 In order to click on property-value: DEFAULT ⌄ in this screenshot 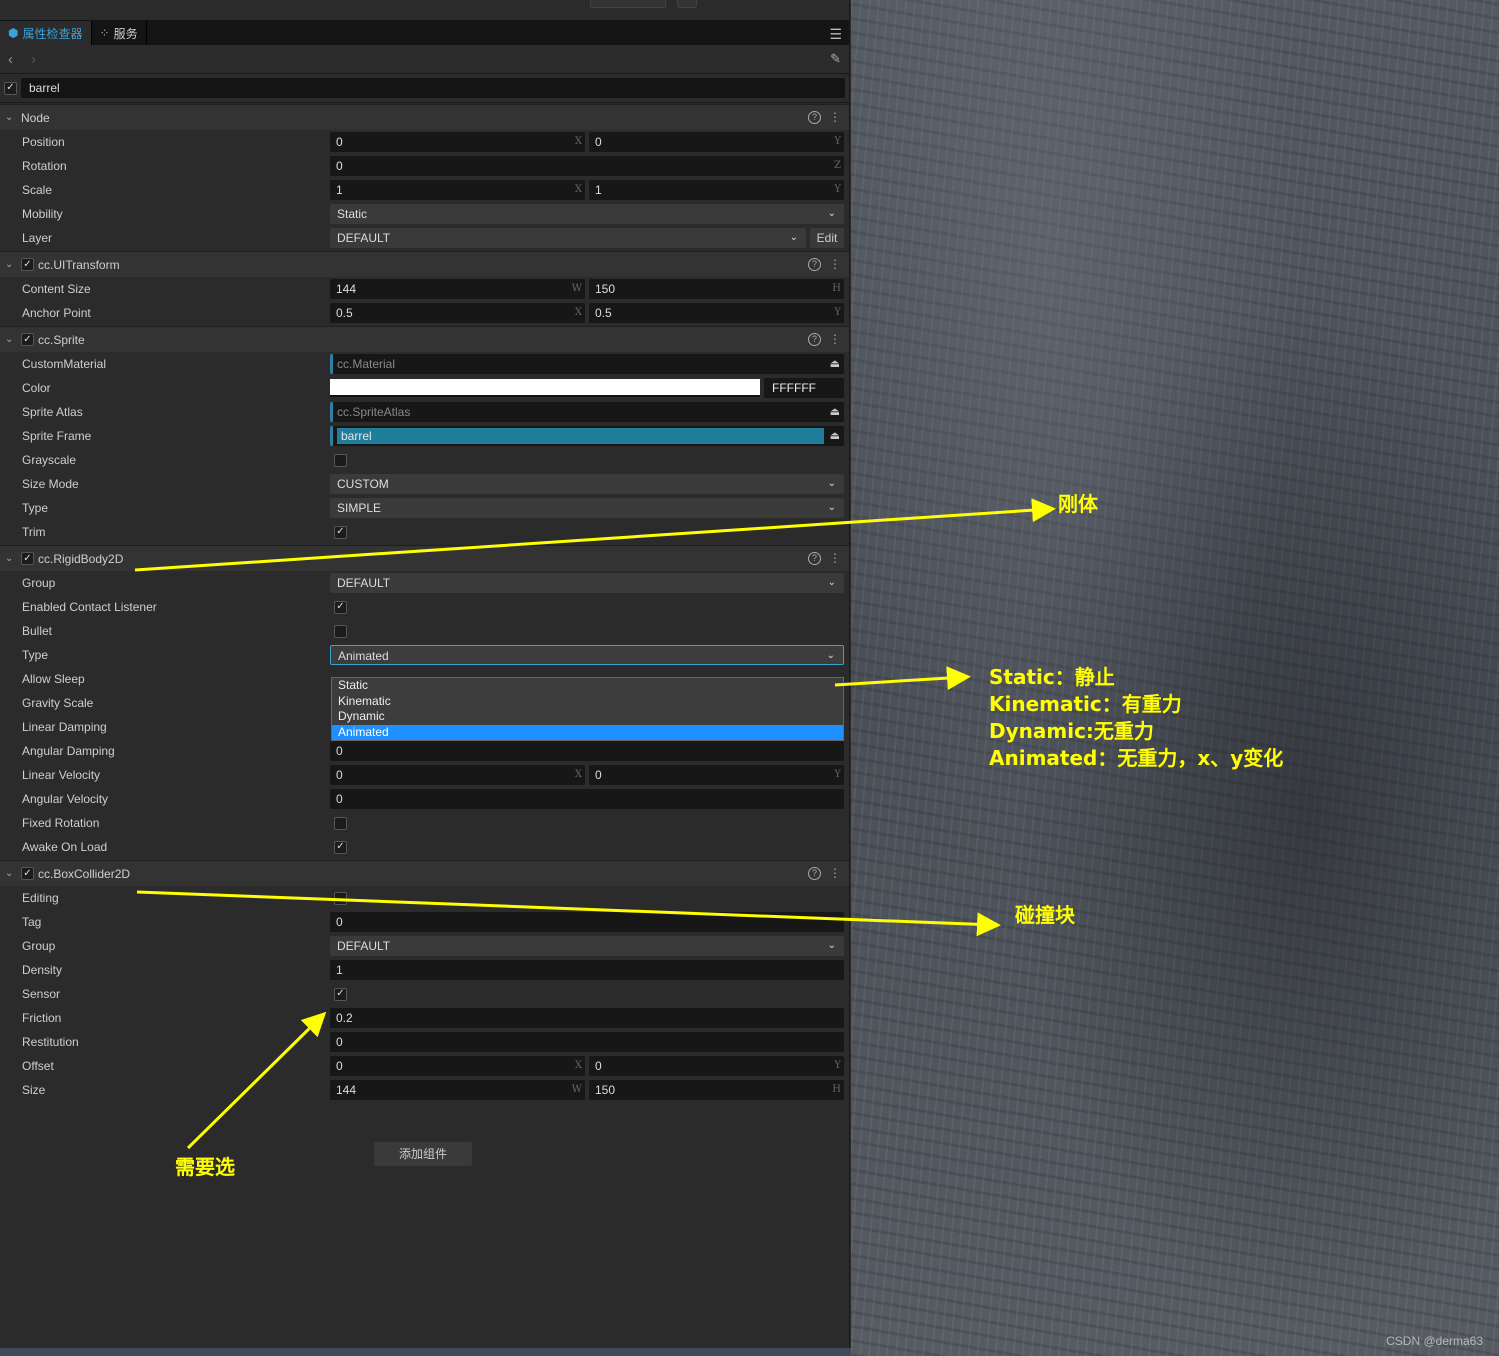, I will do `click(589, 946)`.